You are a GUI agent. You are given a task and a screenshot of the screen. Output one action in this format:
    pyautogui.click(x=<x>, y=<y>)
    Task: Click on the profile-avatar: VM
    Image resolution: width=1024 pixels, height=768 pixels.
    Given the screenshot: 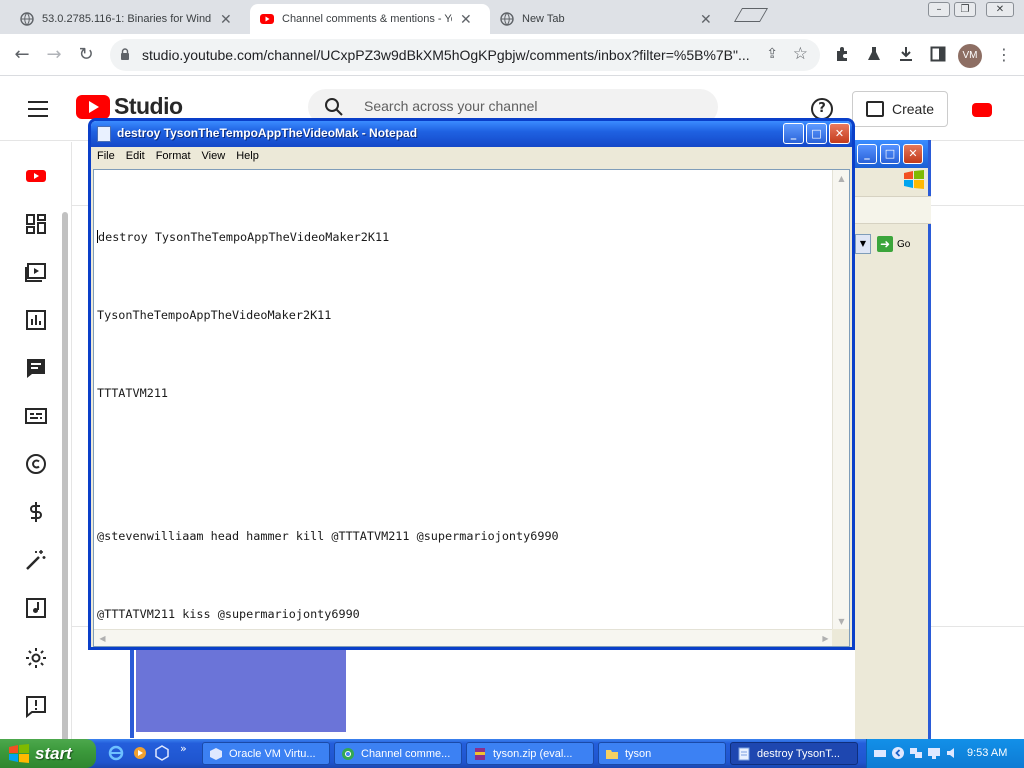 What is the action you would take?
    pyautogui.click(x=970, y=56)
    